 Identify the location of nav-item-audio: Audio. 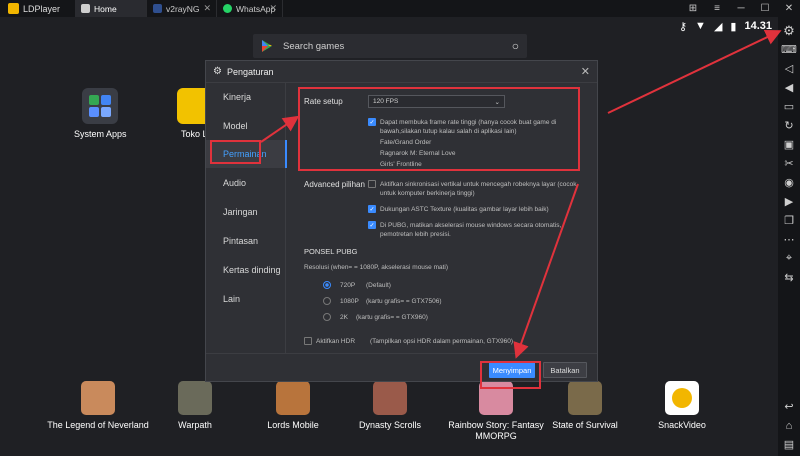
(246, 183).